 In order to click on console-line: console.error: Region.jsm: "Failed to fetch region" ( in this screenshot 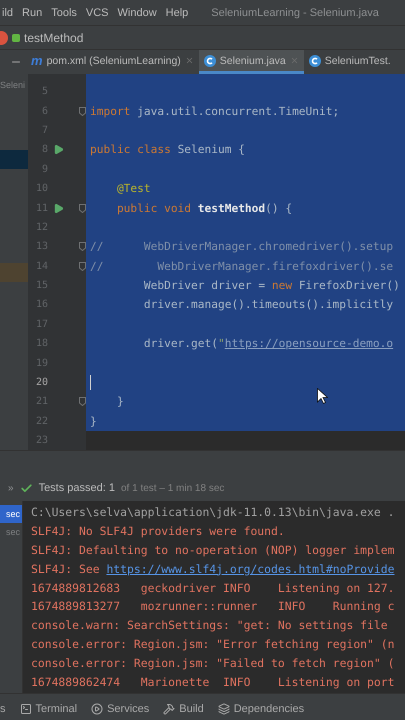, I will do `click(213, 663)`.